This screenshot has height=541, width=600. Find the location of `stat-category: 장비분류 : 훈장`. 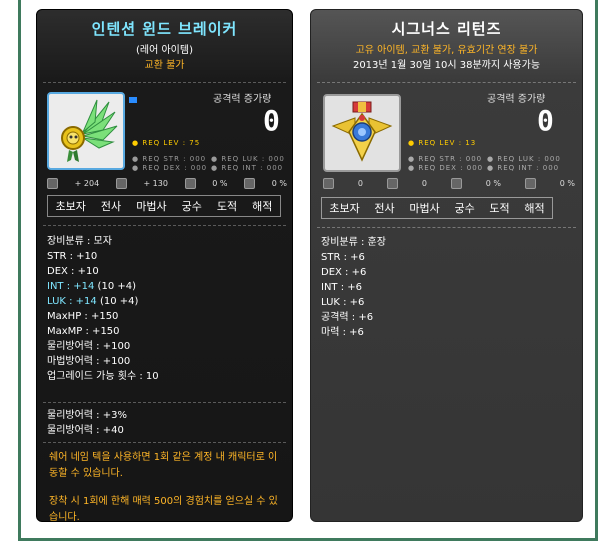

stat-category: 장비분류 : 훈장 is located at coordinates (353, 242).